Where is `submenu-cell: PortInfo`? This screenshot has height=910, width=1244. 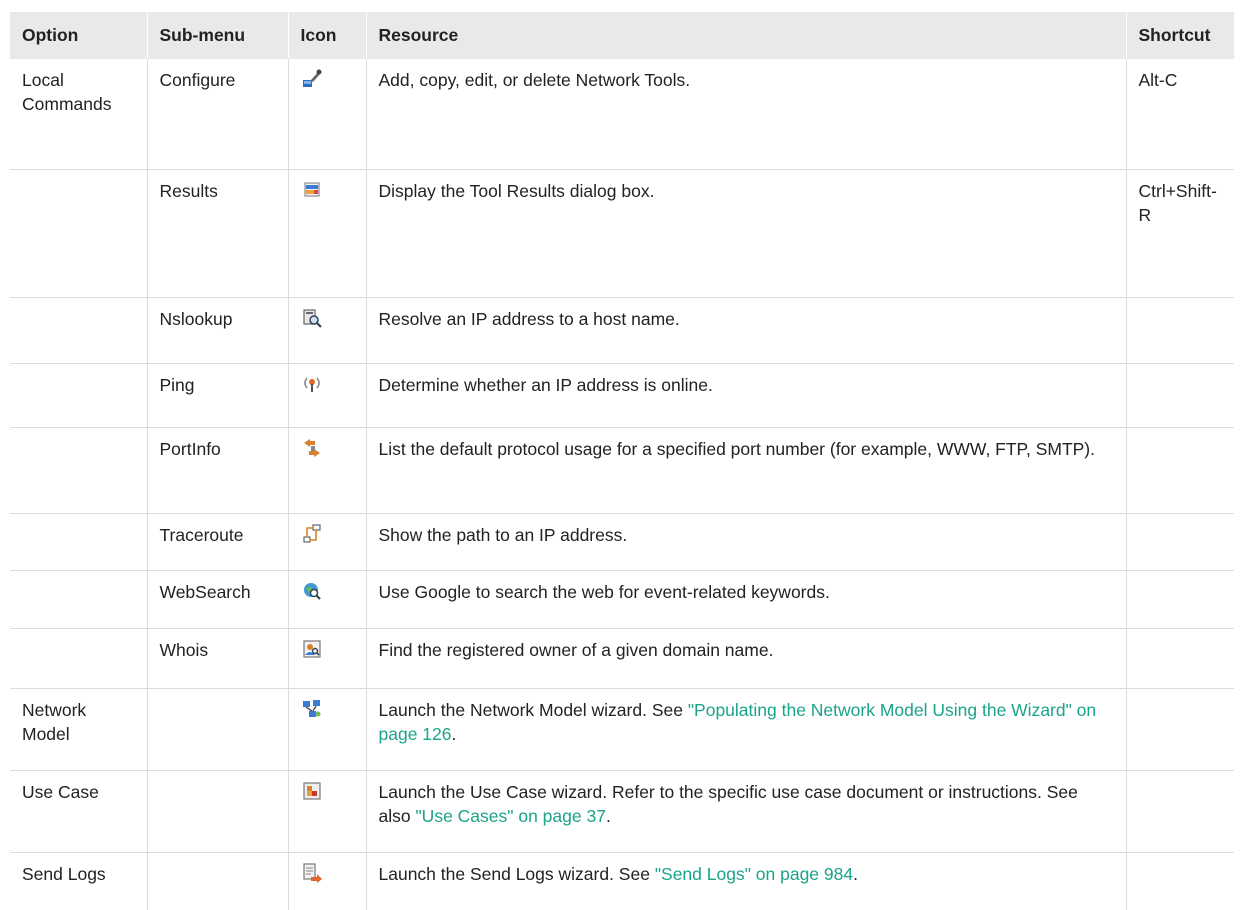
submenu-cell: PortInfo is located at coordinates (217, 470).